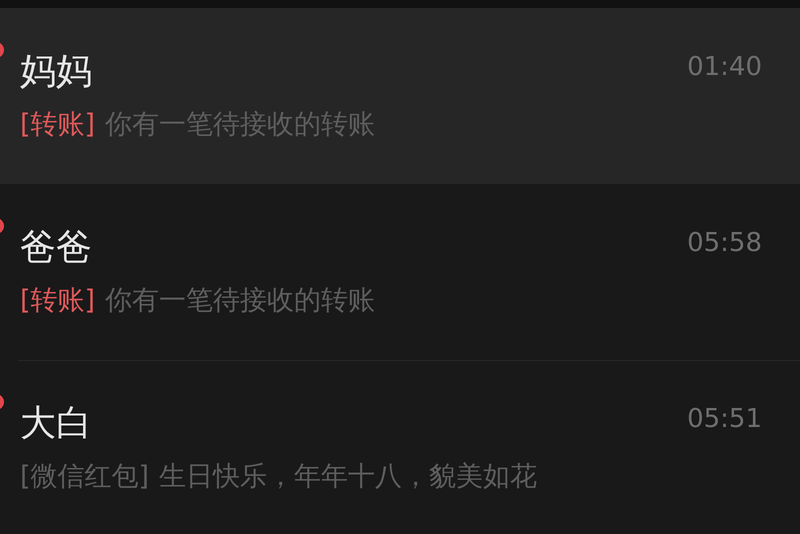 The height and width of the screenshot is (534, 800). I want to click on message-time: 05:51, so click(724, 419).